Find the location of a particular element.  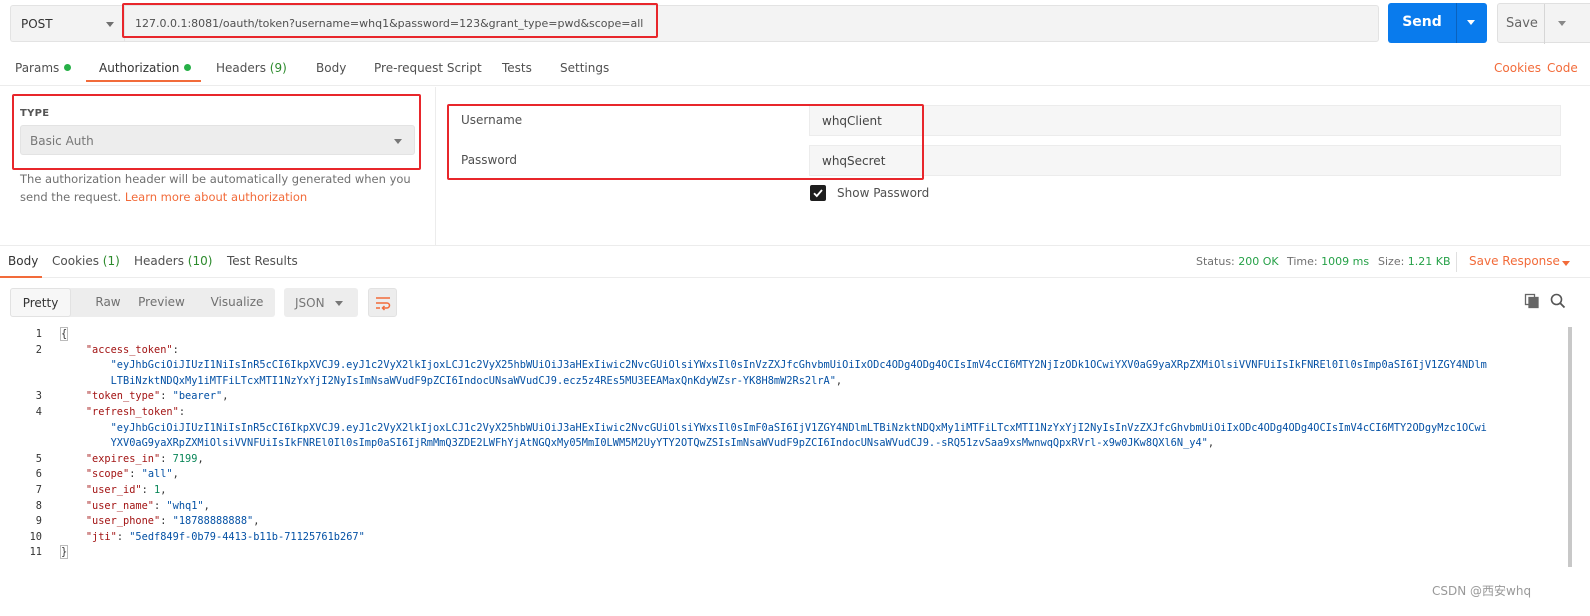

code-line: "token_type": "bearer", is located at coordinates (809, 396).